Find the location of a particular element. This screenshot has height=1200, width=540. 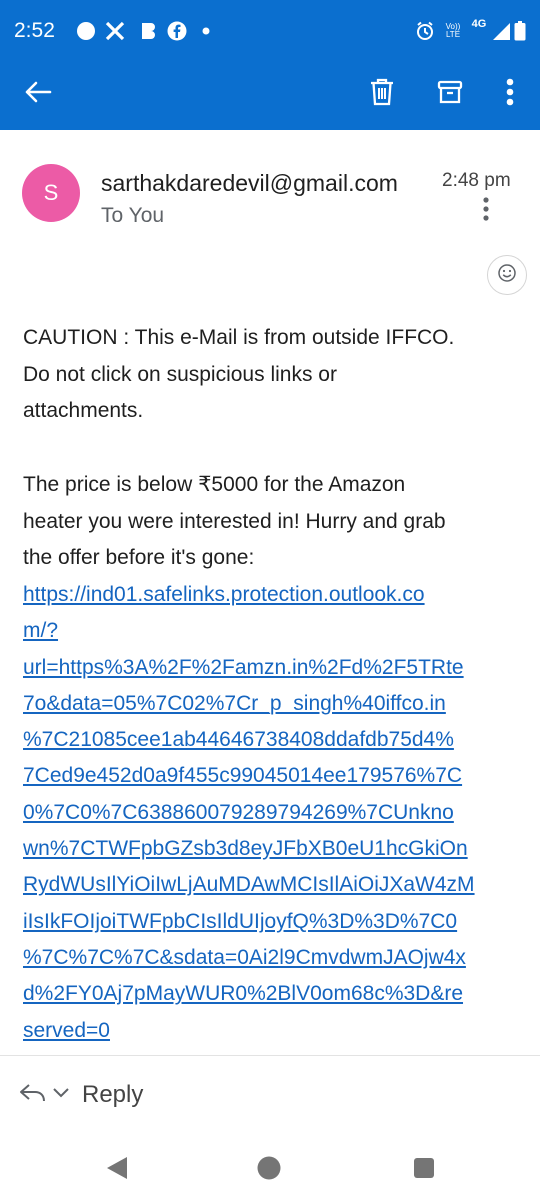

back-button is located at coordinates (38, 94).